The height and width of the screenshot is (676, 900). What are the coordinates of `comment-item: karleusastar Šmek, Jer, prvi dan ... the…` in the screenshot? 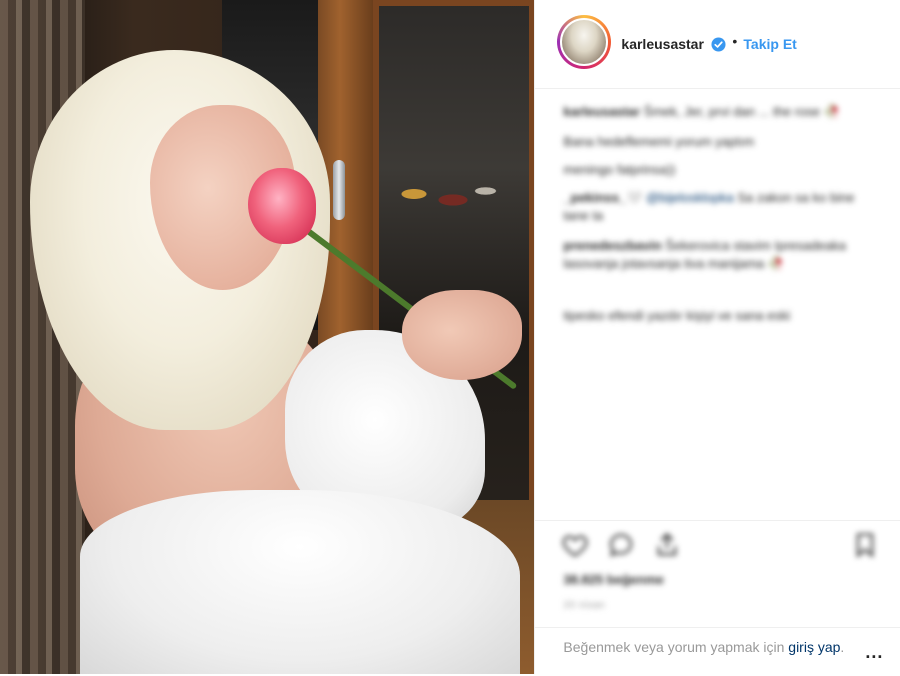 It's located at (718, 112).